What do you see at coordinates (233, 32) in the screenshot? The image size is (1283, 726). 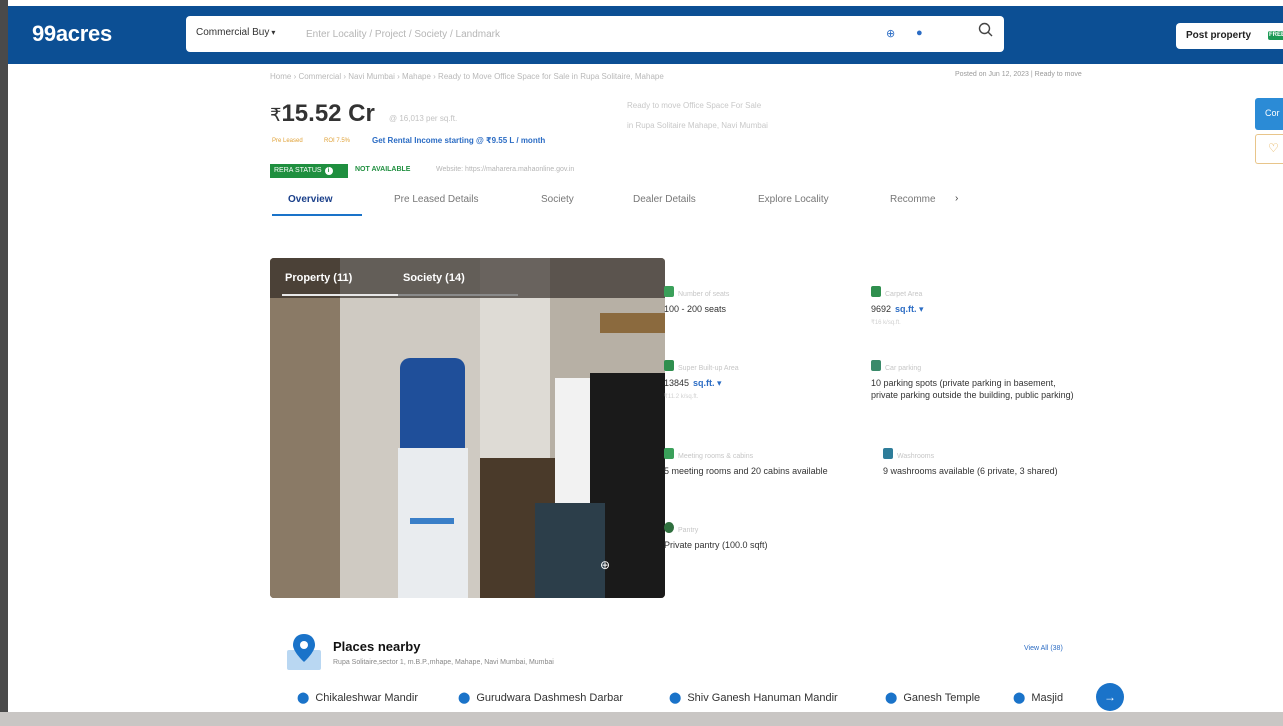 I see `search-category-label: Commercial Buy` at bounding box center [233, 32].